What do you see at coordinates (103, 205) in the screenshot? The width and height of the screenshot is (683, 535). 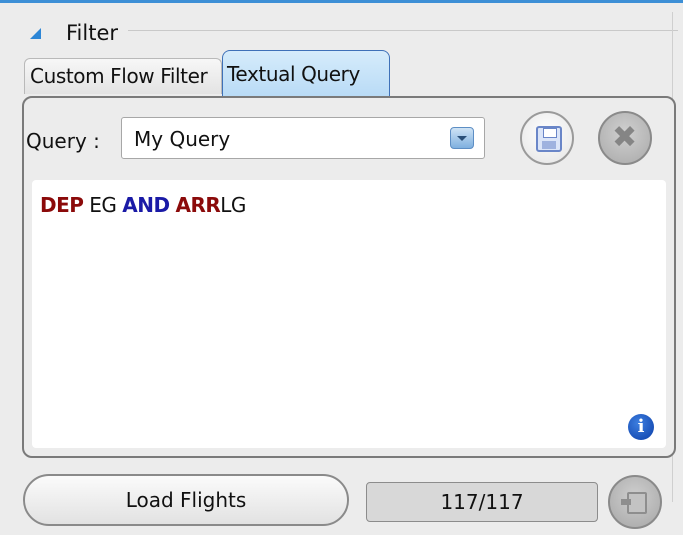 I see `value-dep: EG` at bounding box center [103, 205].